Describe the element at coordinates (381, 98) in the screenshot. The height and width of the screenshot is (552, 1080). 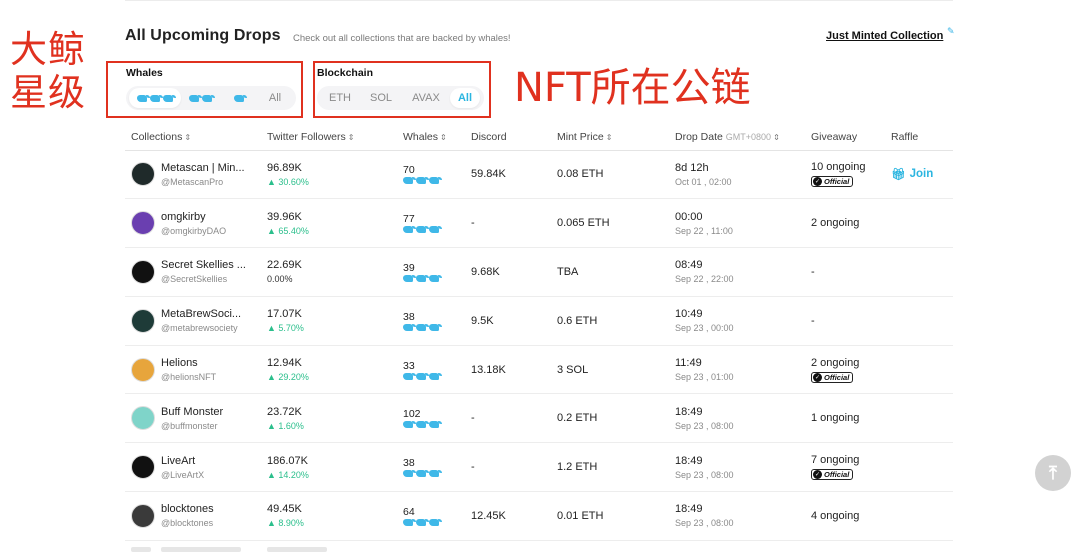
I see `chain-filter-sol: SOL` at that location.